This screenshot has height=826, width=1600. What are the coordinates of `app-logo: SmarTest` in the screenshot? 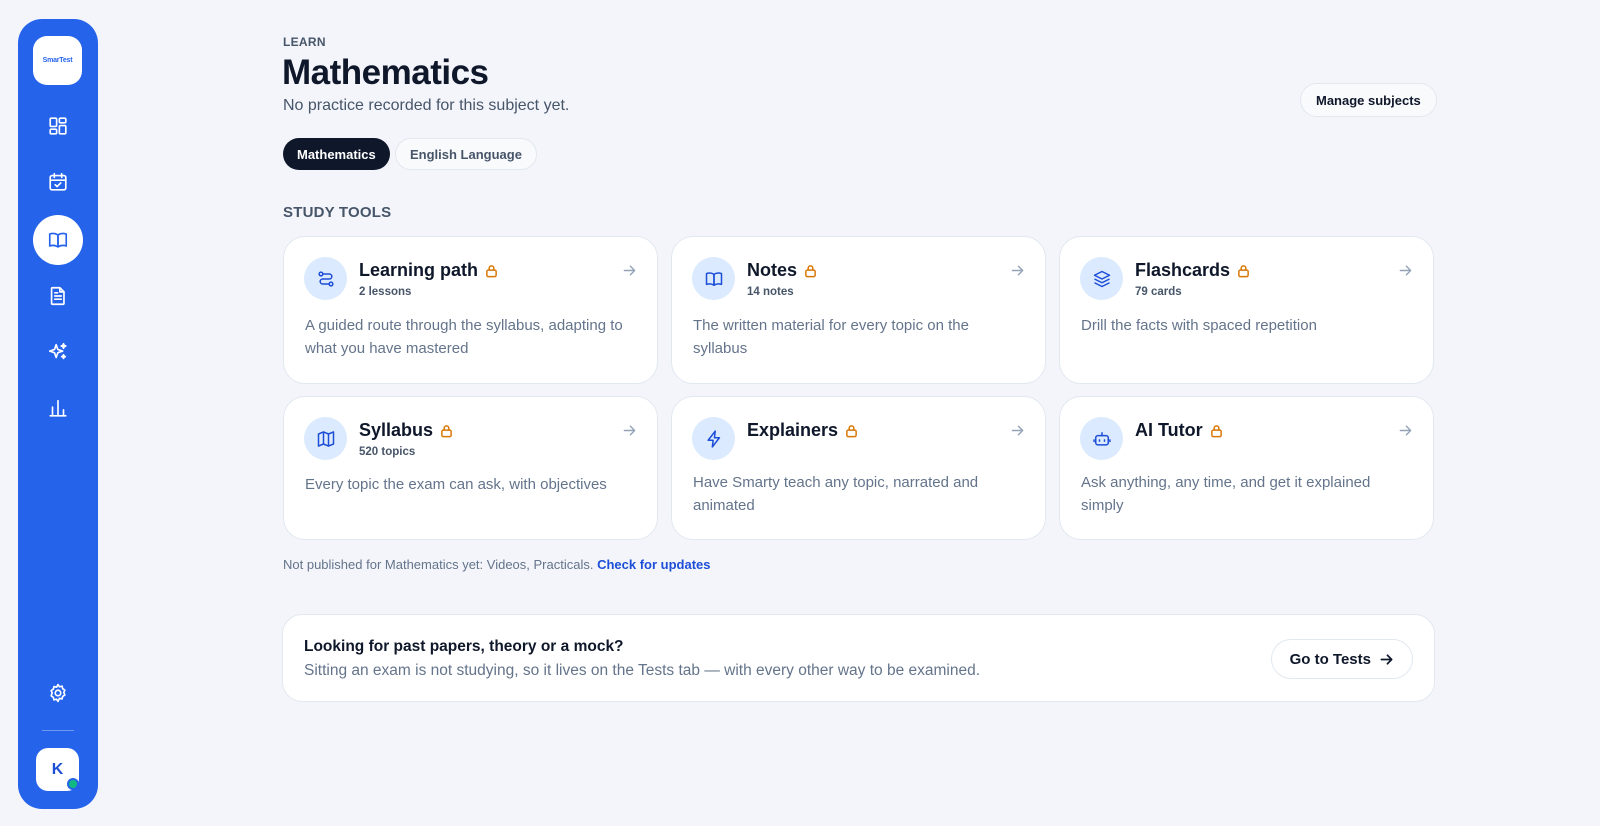 It's located at (57, 60).